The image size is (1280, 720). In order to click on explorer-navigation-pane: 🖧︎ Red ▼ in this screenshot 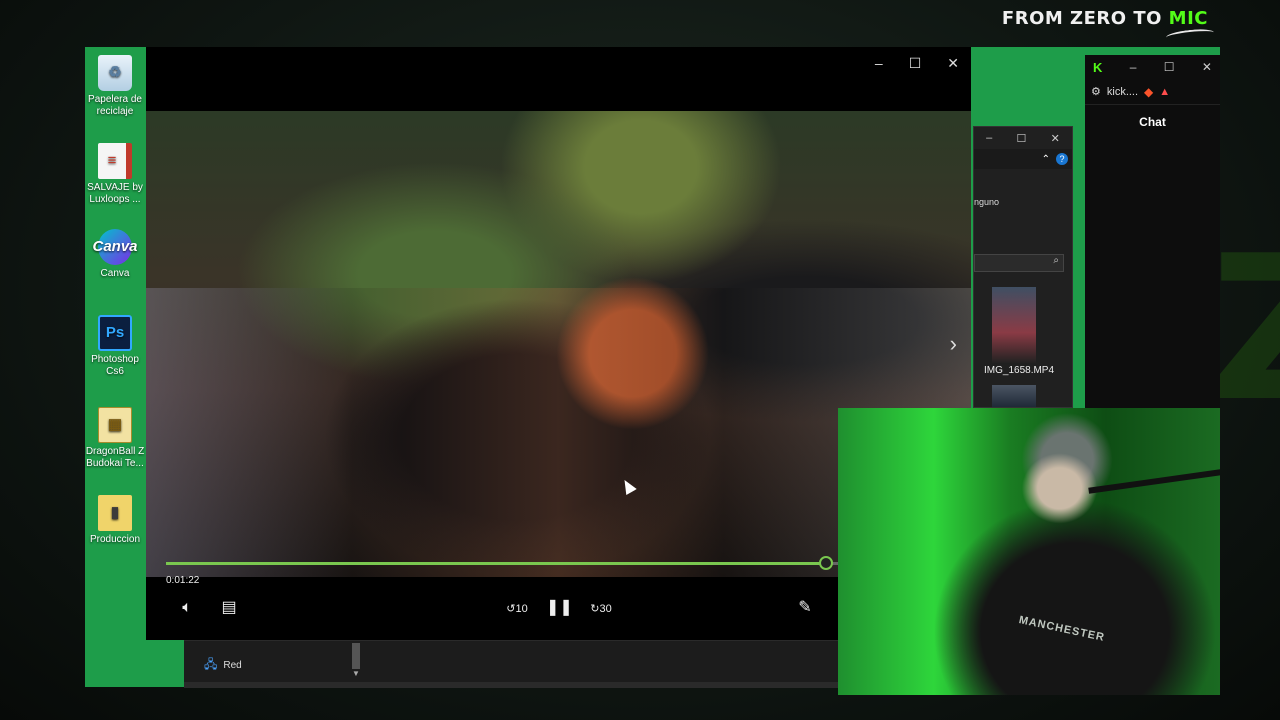, I will do `click(511, 664)`.